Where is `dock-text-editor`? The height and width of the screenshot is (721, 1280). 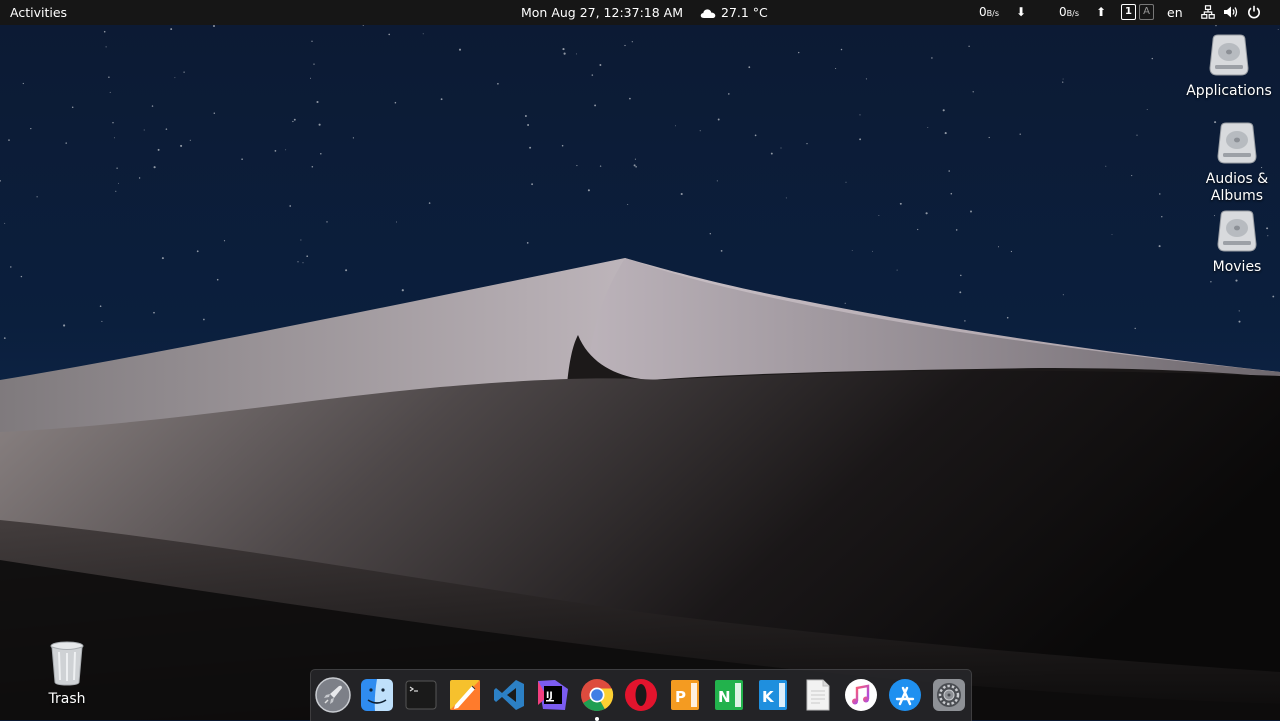 dock-text-editor is located at coordinates (817, 695).